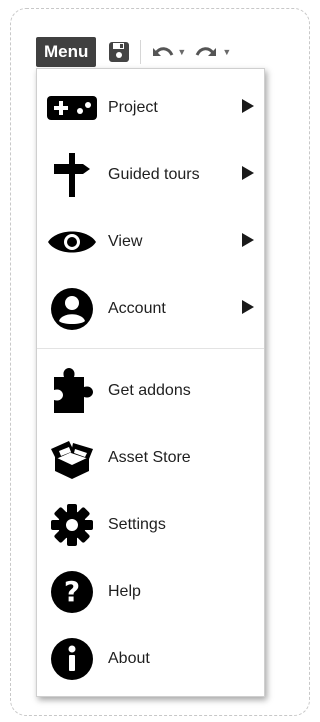 Image resolution: width=320 pixels, height=722 pixels. I want to click on menu-item-label: About, so click(129, 658).